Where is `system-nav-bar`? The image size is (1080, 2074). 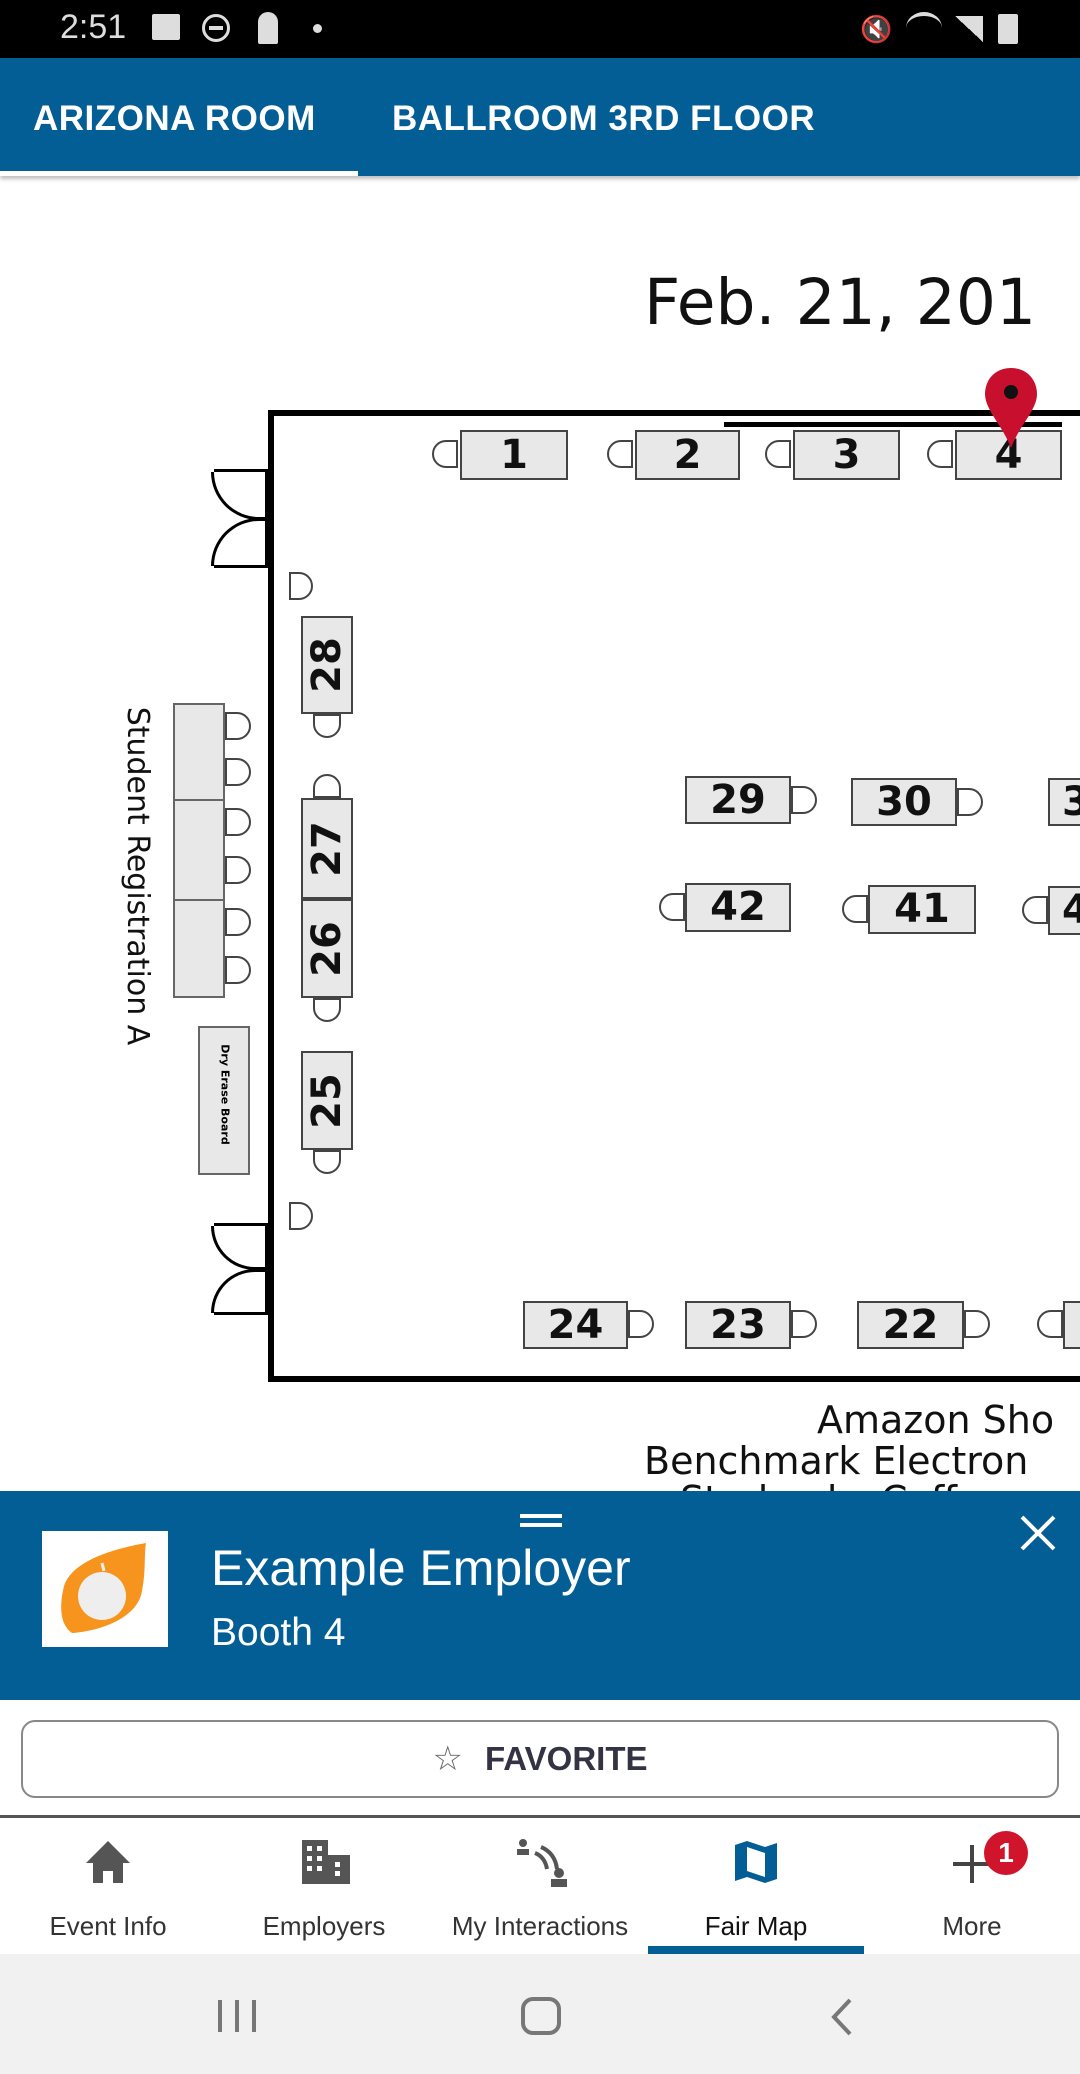 system-nav-bar is located at coordinates (540, 2014).